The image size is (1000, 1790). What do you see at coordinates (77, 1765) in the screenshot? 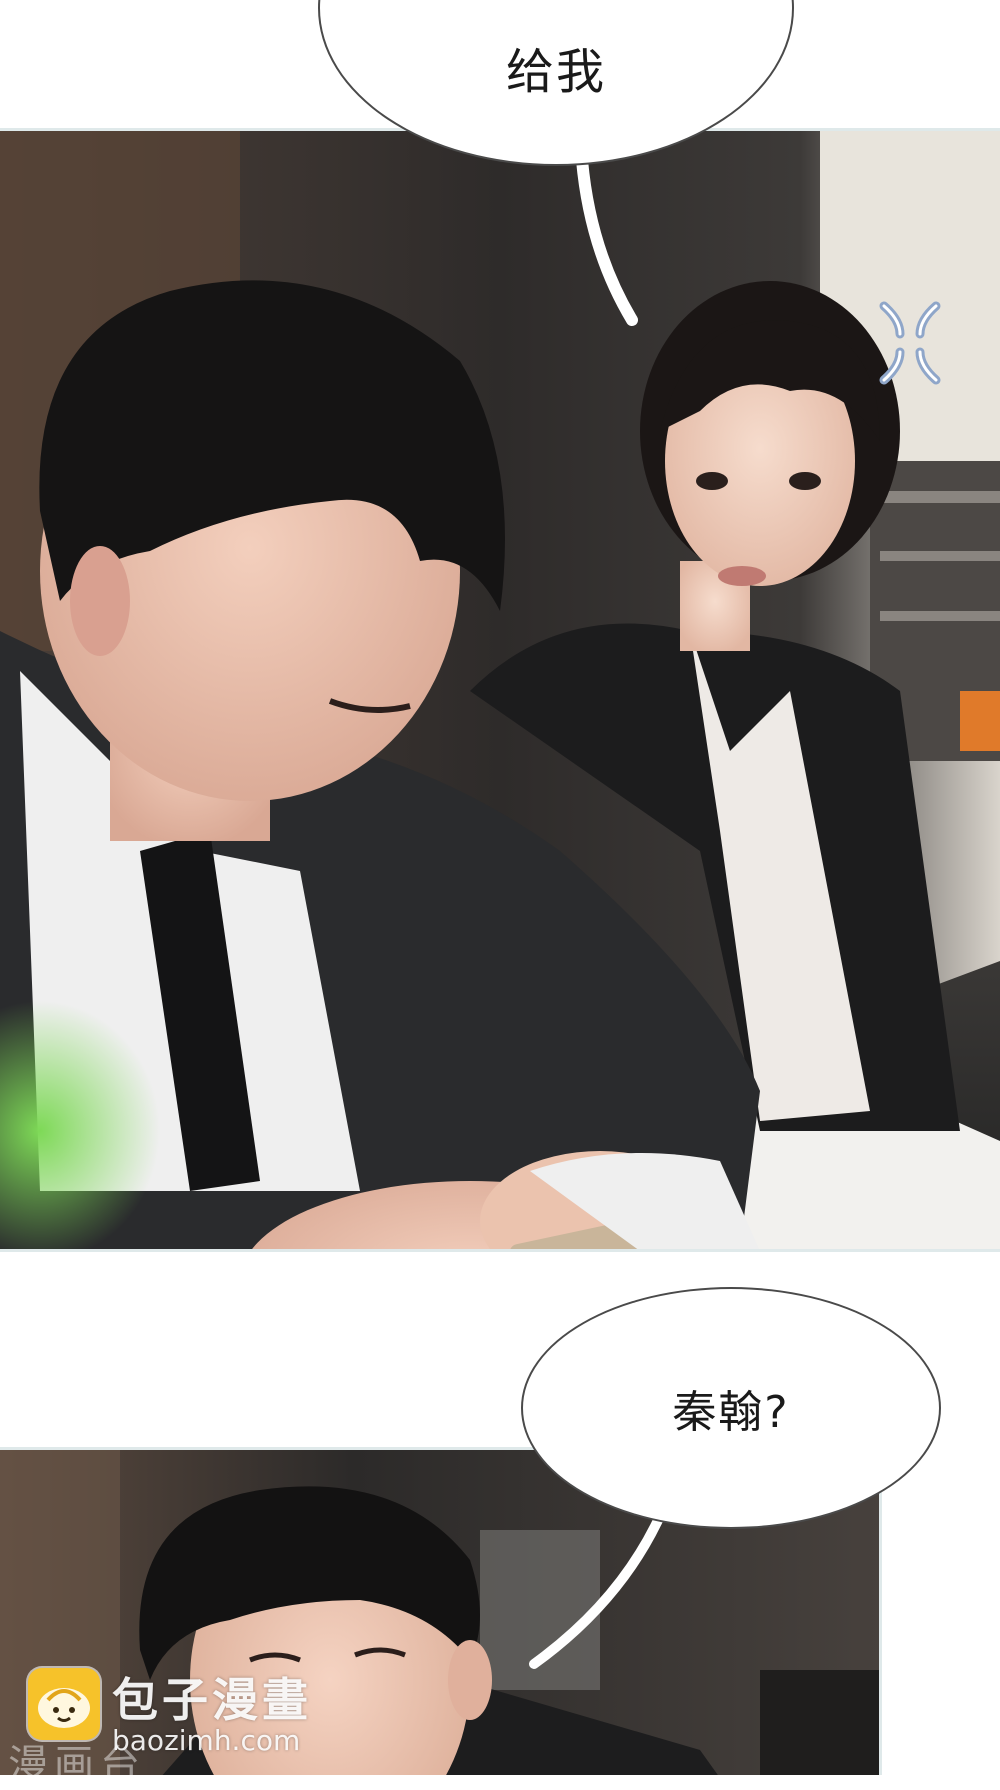
I see `watermark-ghost-text: 漫画台` at bounding box center [77, 1765].